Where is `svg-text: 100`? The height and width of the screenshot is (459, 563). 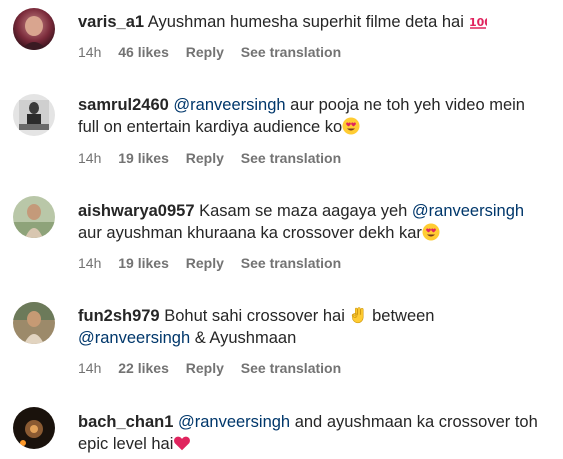
svg-text: 100 is located at coordinates (478, 22).